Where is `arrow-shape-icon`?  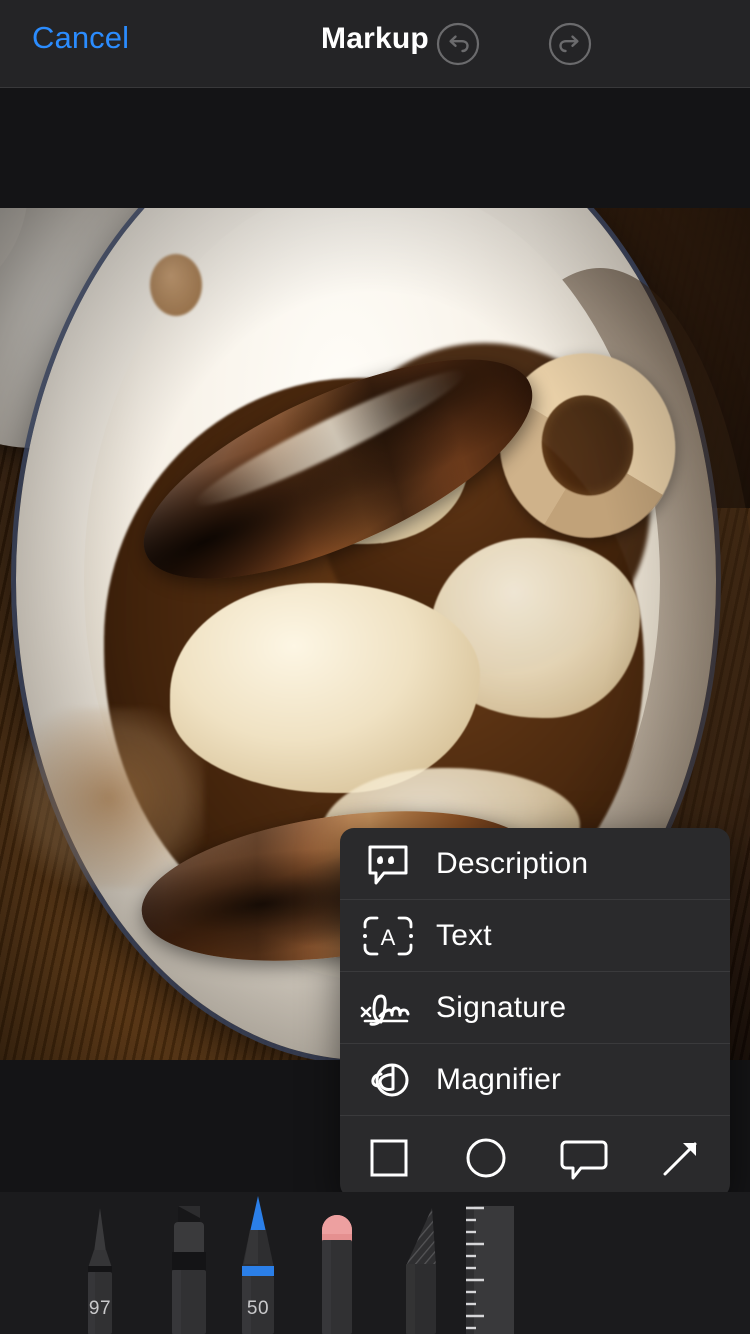 arrow-shape-icon is located at coordinates (682, 1157).